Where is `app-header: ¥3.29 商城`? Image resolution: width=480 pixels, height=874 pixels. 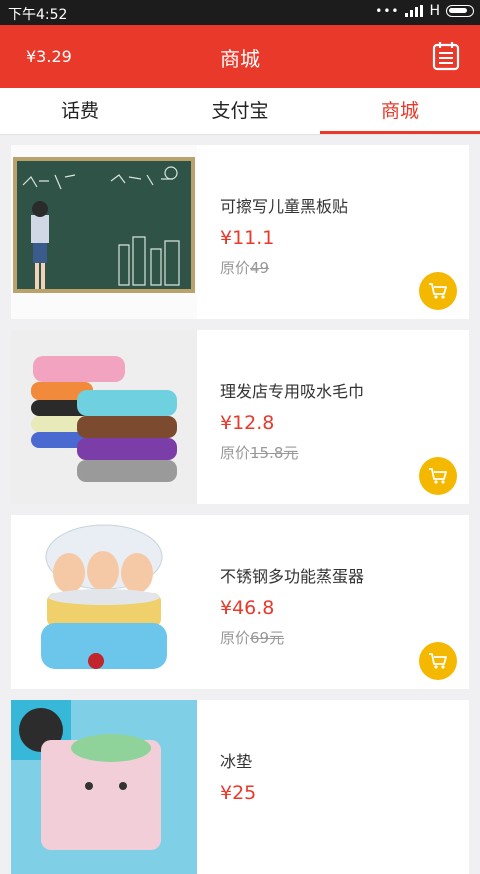 app-header: ¥3.29 商城 is located at coordinates (240, 56).